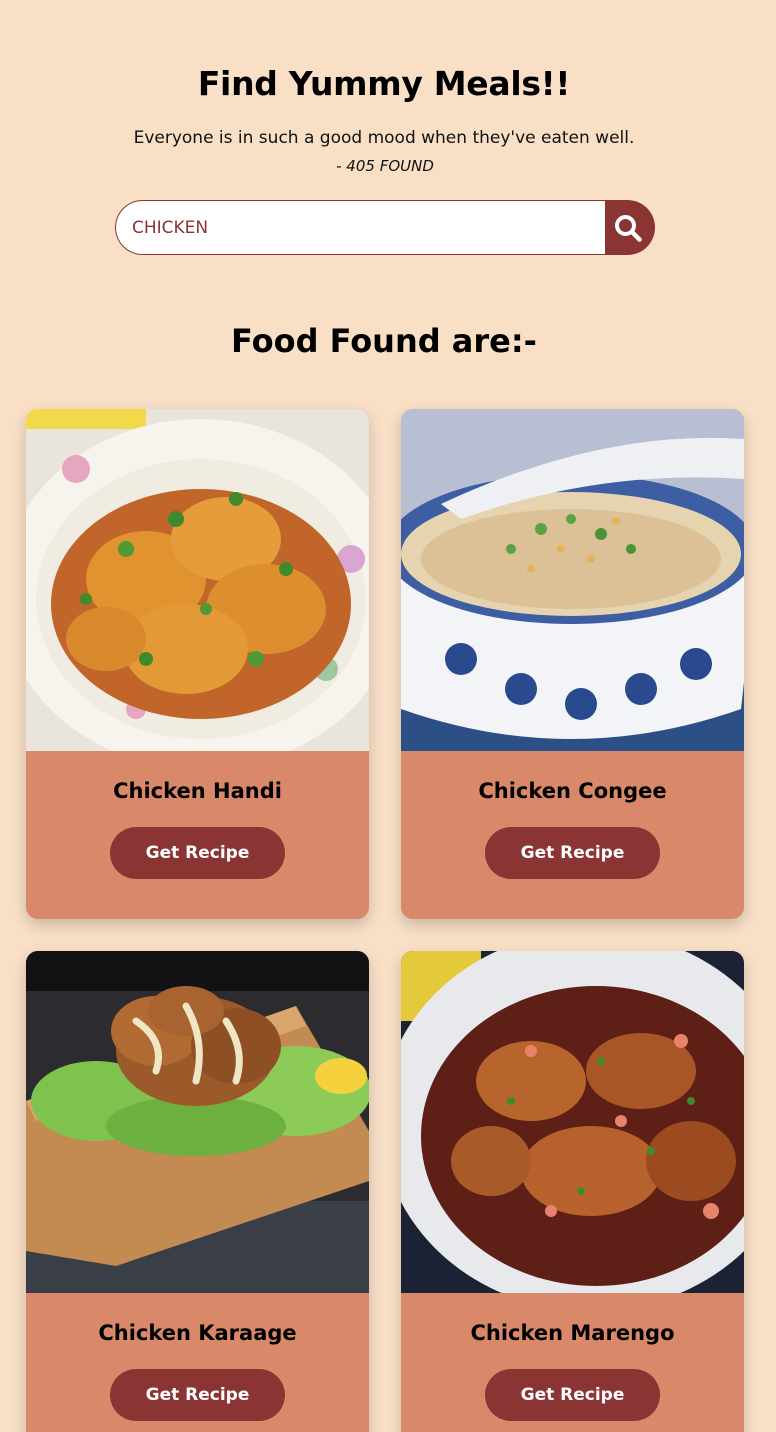 Image resolution: width=776 pixels, height=1432 pixels. What do you see at coordinates (572, 1333) in the screenshot?
I see `meal-name: Chicken Marengo` at bounding box center [572, 1333].